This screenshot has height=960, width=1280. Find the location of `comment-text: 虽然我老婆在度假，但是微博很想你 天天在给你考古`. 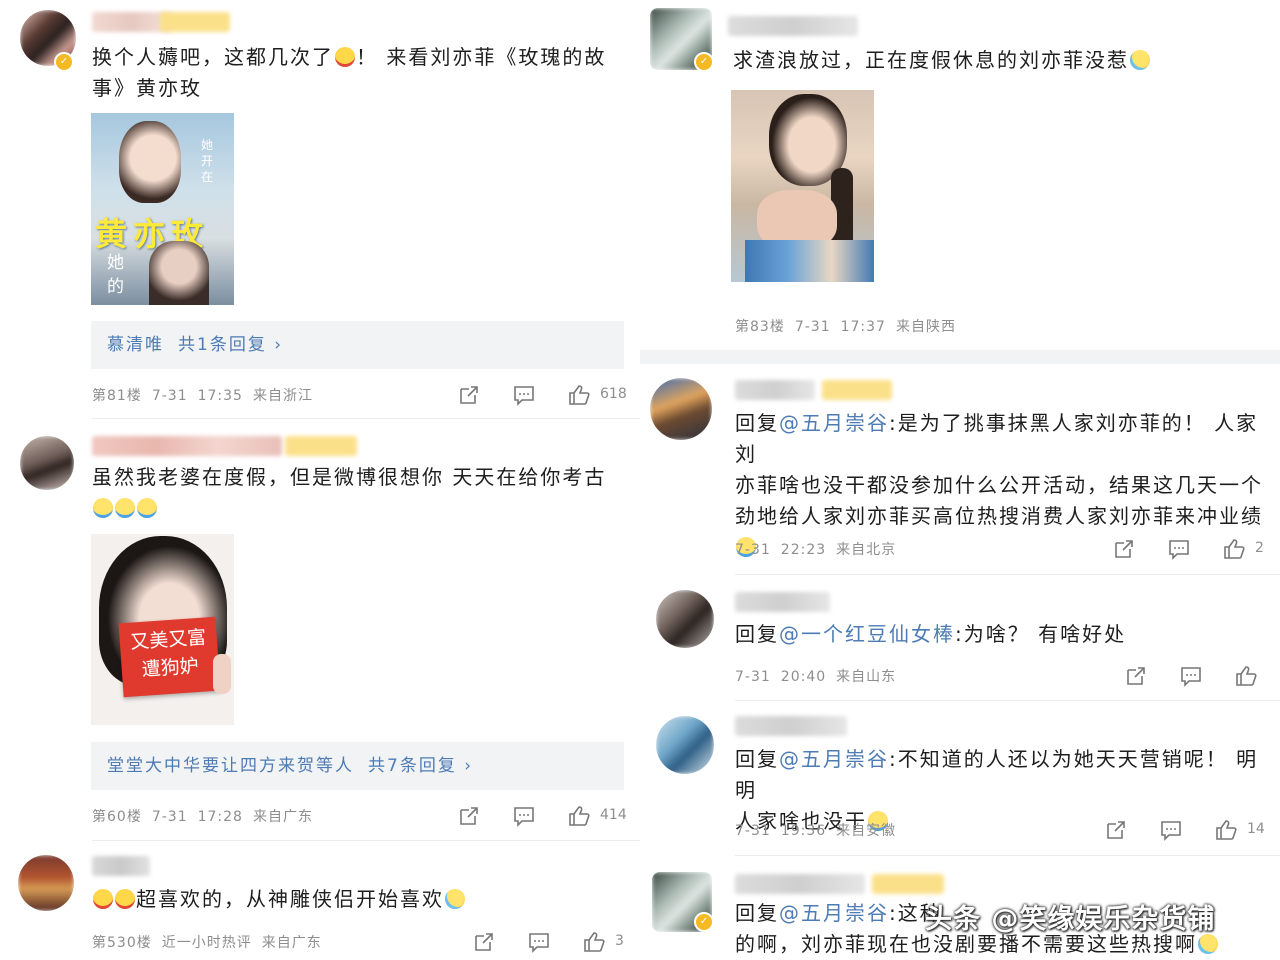

comment-text: 虽然我老婆在度假，但是微博很想你 天天在给你考古 is located at coordinates (357, 493).